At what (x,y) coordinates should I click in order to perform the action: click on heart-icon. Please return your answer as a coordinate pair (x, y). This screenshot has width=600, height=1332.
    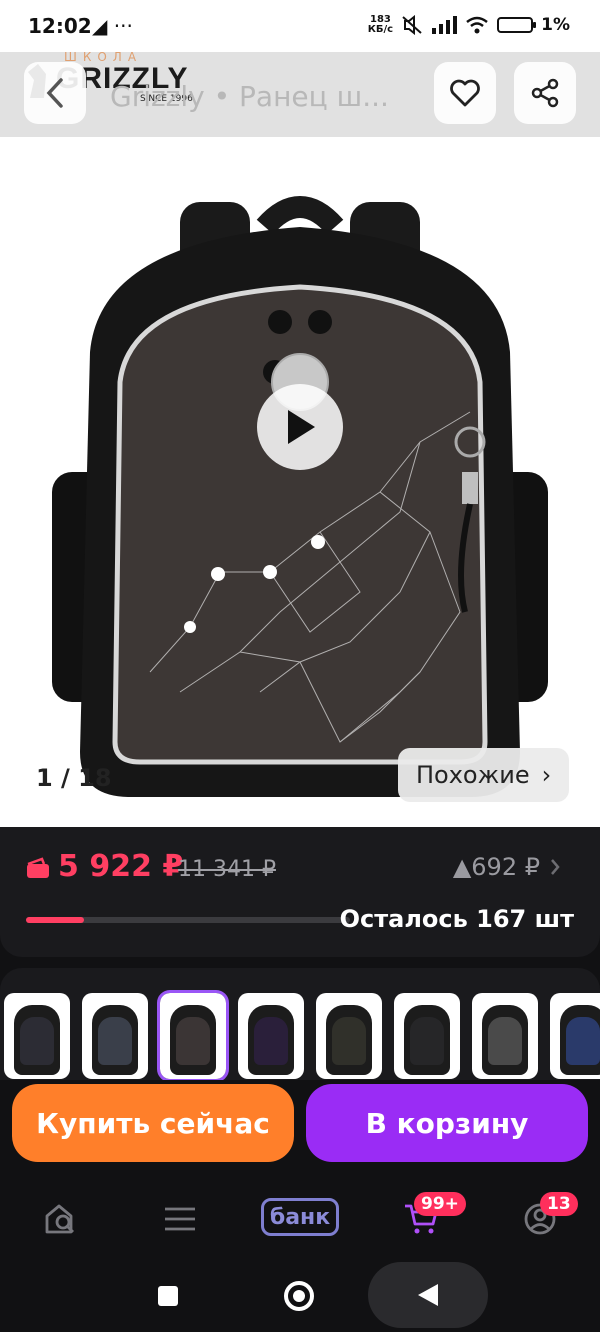
    Looking at the image, I should click on (465, 93).